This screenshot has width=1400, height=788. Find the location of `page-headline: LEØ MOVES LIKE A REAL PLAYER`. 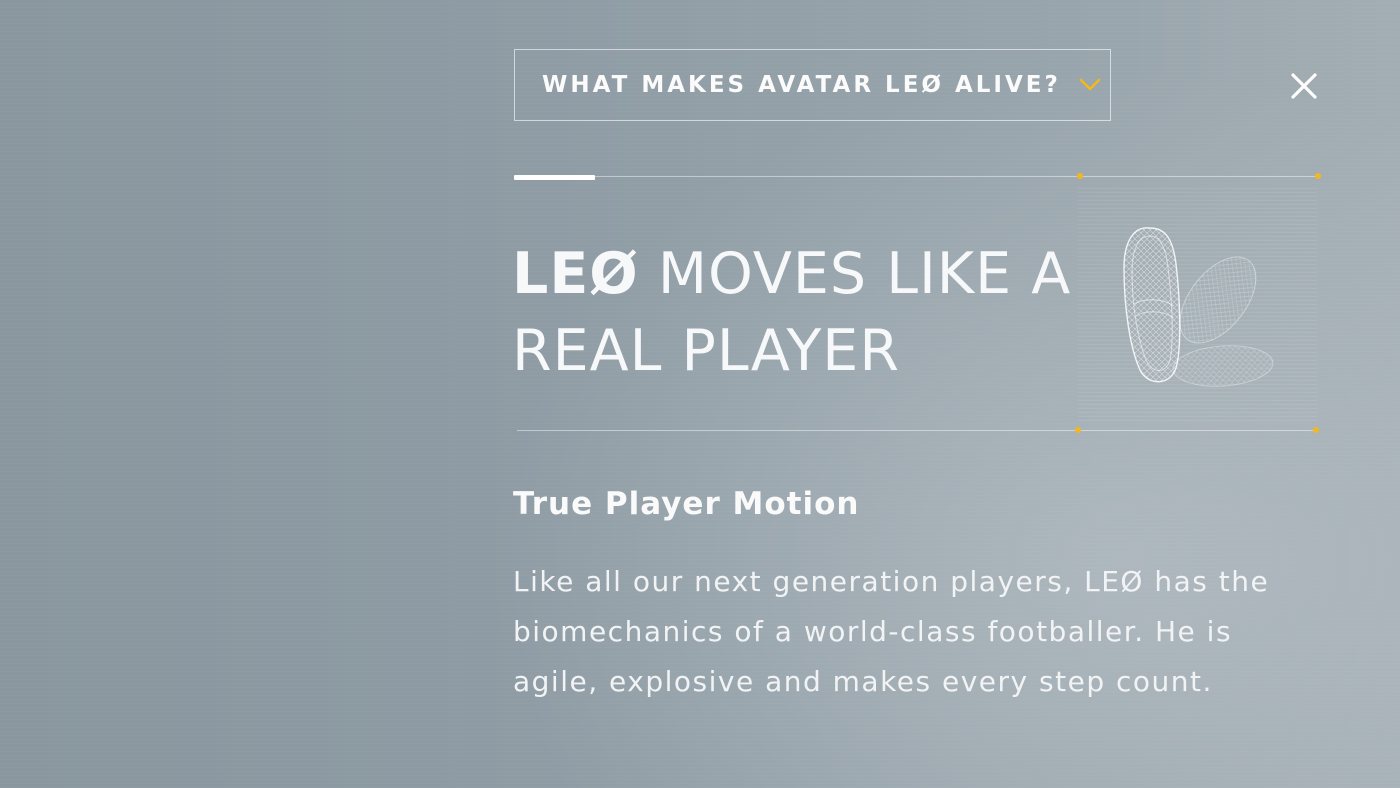

page-headline: LEØ MOVES LIKE A REAL PLAYER is located at coordinates (792, 313).